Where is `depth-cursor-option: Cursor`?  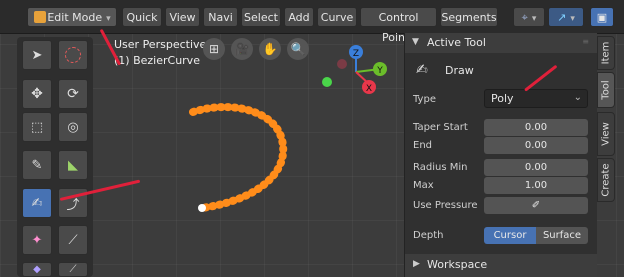
depth-cursor-option: Cursor is located at coordinates (510, 235).